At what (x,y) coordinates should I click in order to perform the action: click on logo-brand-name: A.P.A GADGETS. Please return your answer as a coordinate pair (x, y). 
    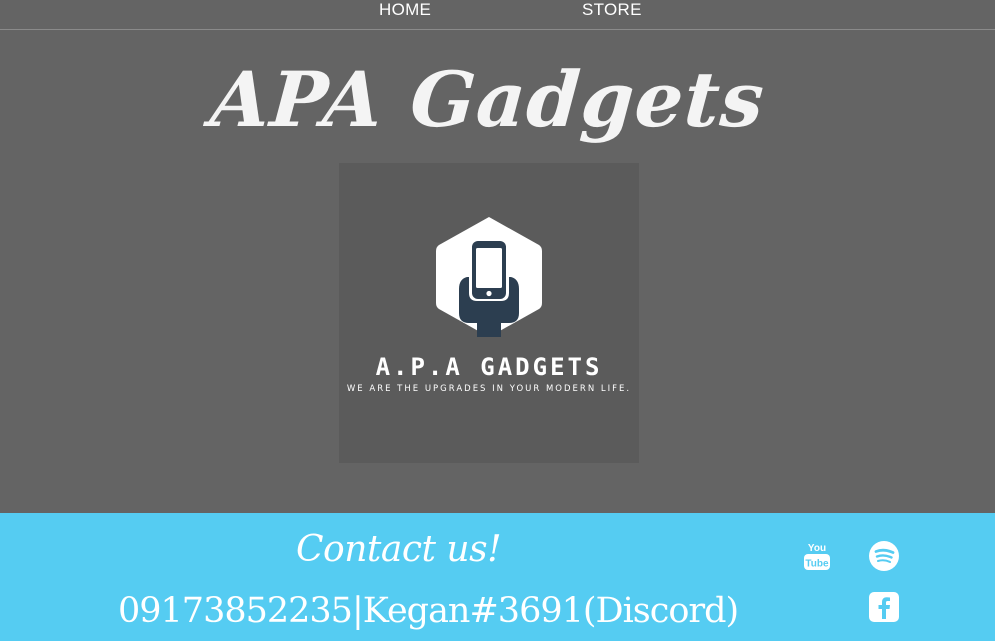
    Looking at the image, I should click on (489, 367).